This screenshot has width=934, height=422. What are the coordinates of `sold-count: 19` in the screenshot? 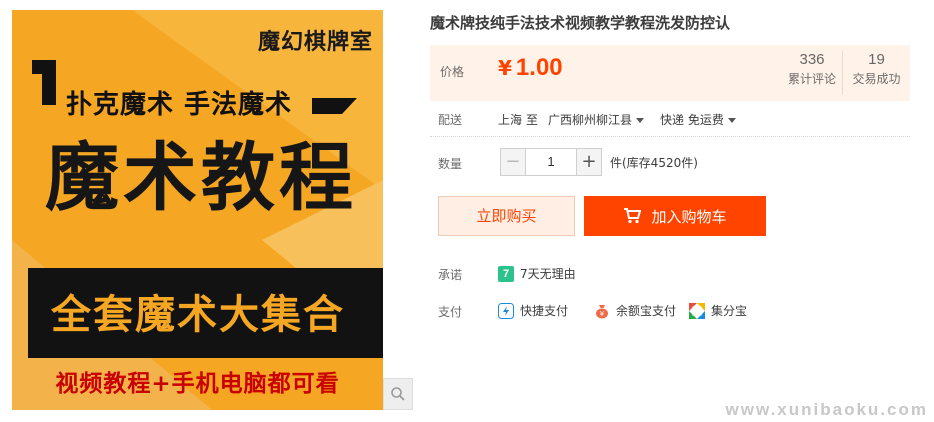 It's located at (876, 59).